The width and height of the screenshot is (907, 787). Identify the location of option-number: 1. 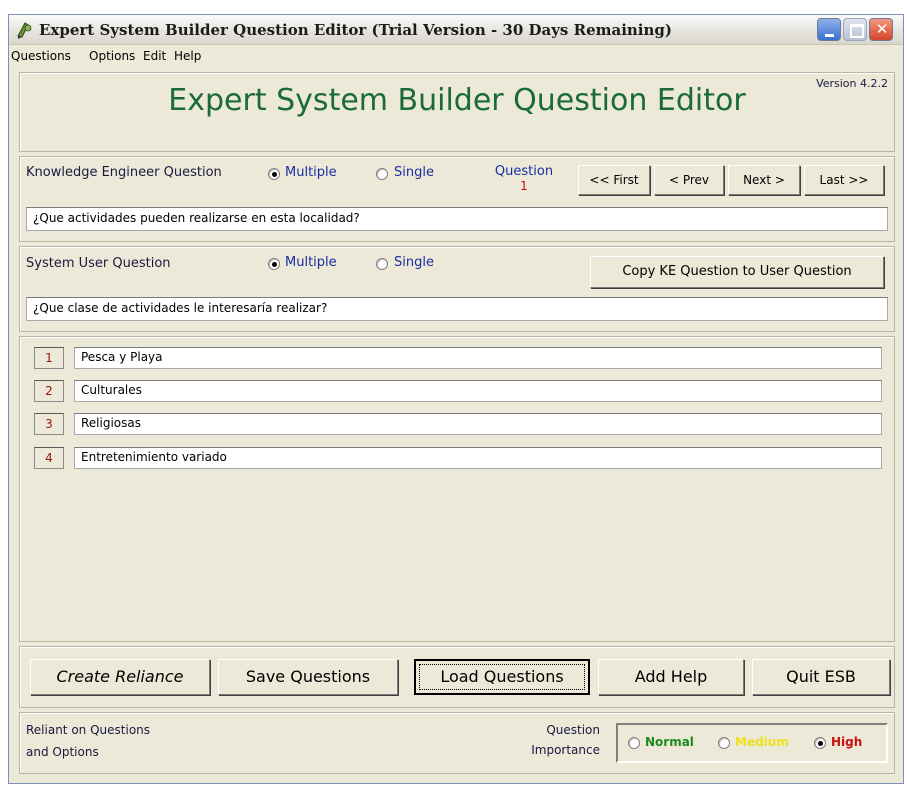
(49, 358).